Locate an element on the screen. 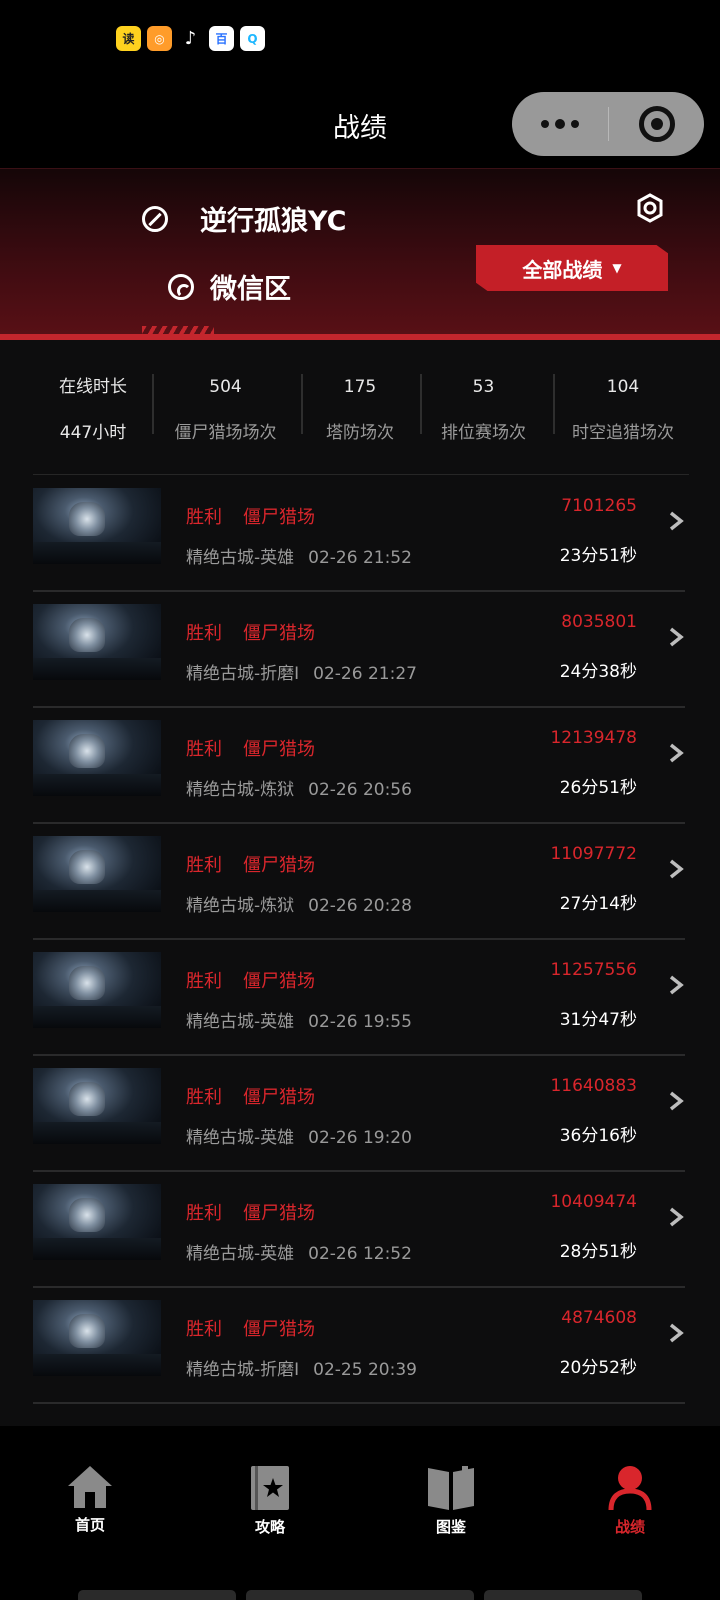 The width and height of the screenshot is (720, 1600). tab-guide: 攻略 is located at coordinates (270, 1500).